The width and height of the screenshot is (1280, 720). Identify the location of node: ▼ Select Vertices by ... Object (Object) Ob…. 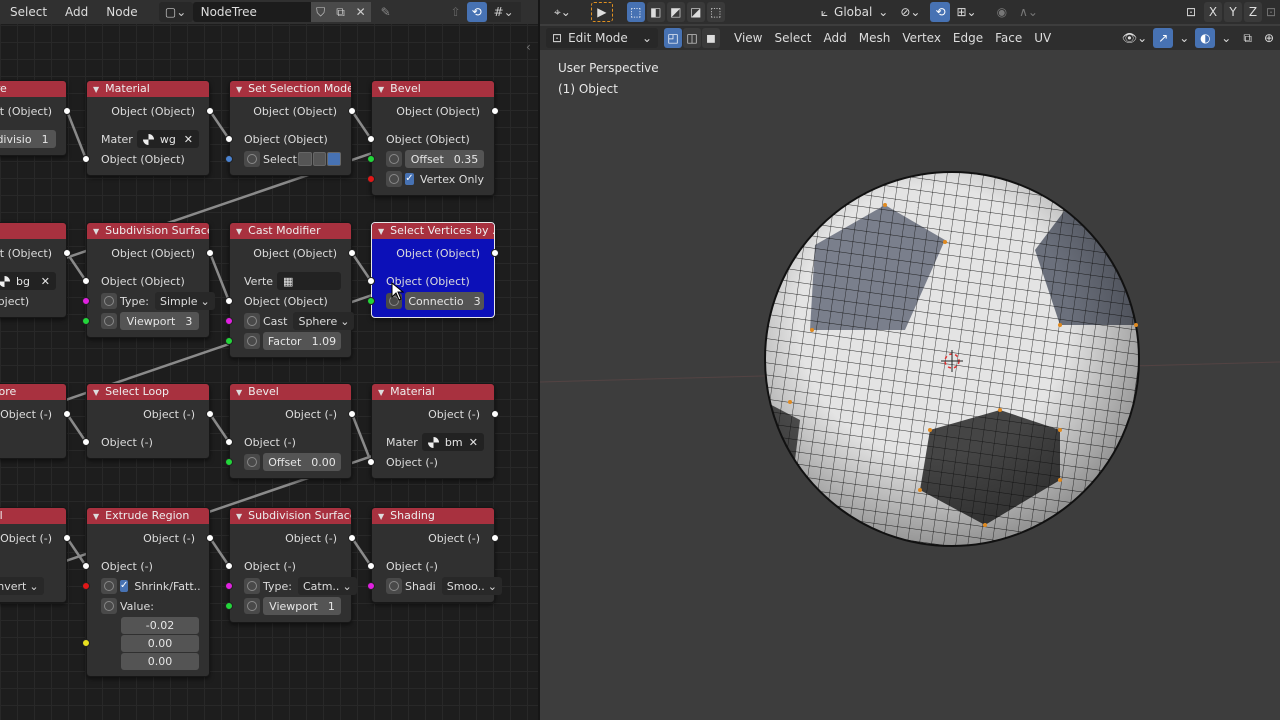
(433, 270).